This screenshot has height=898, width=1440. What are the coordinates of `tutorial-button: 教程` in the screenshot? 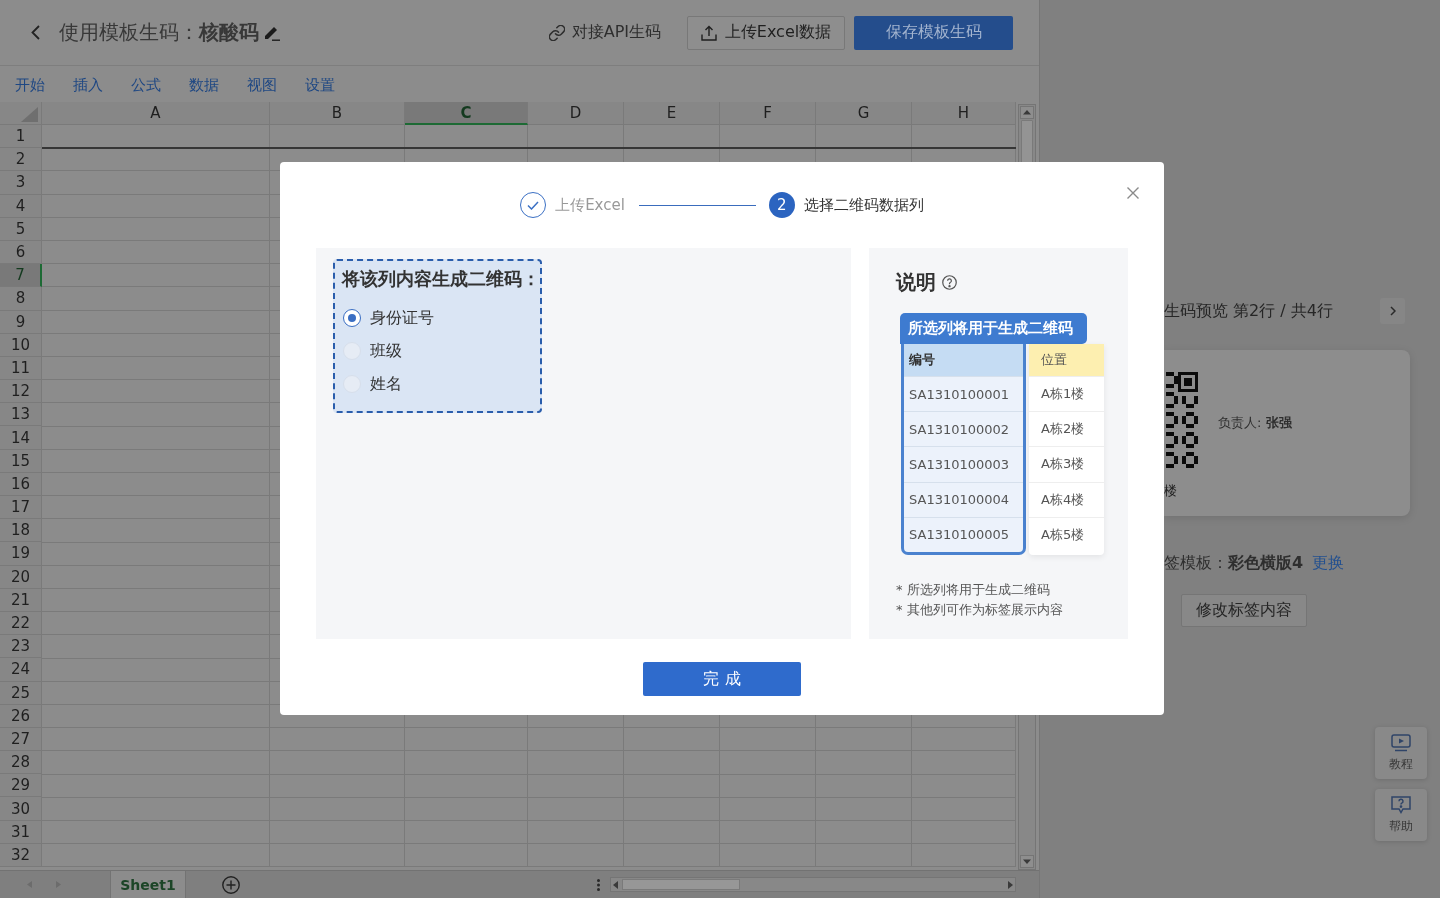 It's located at (1401, 753).